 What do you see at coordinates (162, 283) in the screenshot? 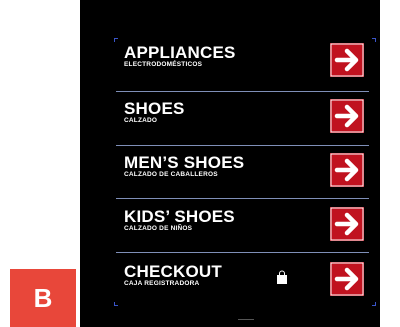
I see `row-subtitle: CAJA REGISTRADORA` at bounding box center [162, 283].